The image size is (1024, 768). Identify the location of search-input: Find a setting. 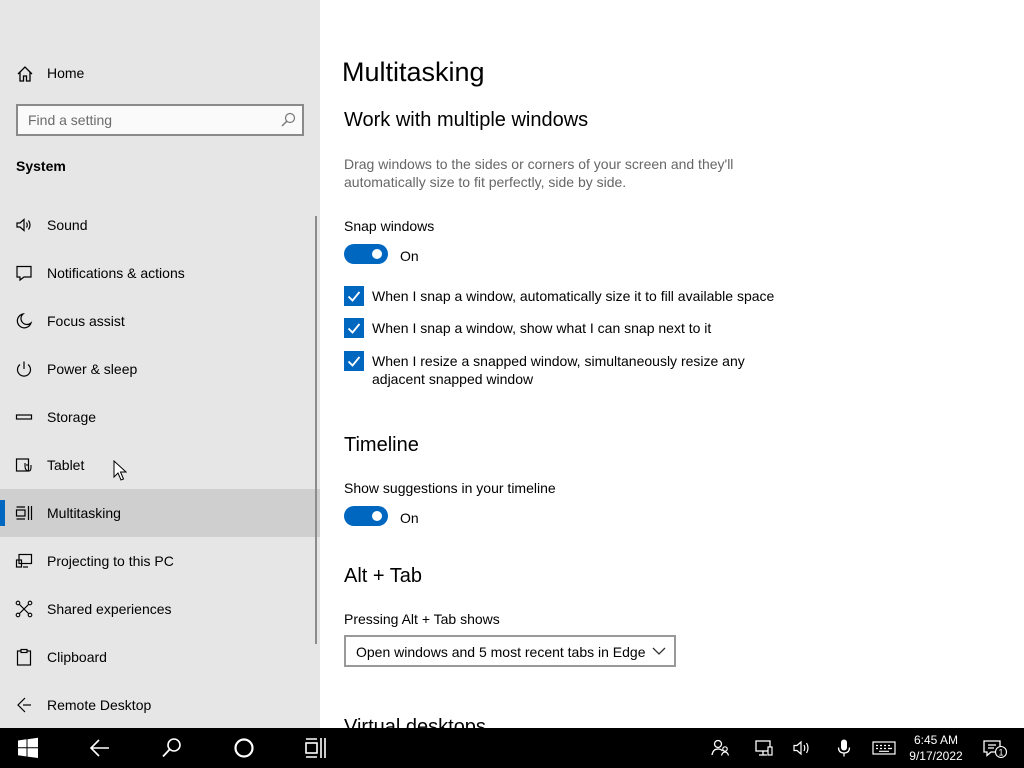
(160, 120).